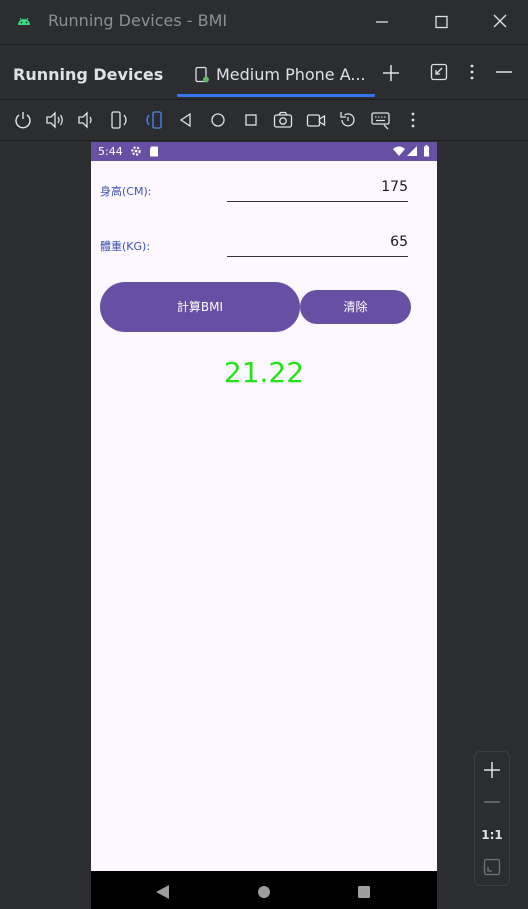  What do you see at coordinates (218, 120) in the screenshot?
I see `home-icon` at bounding box center [218, 120].